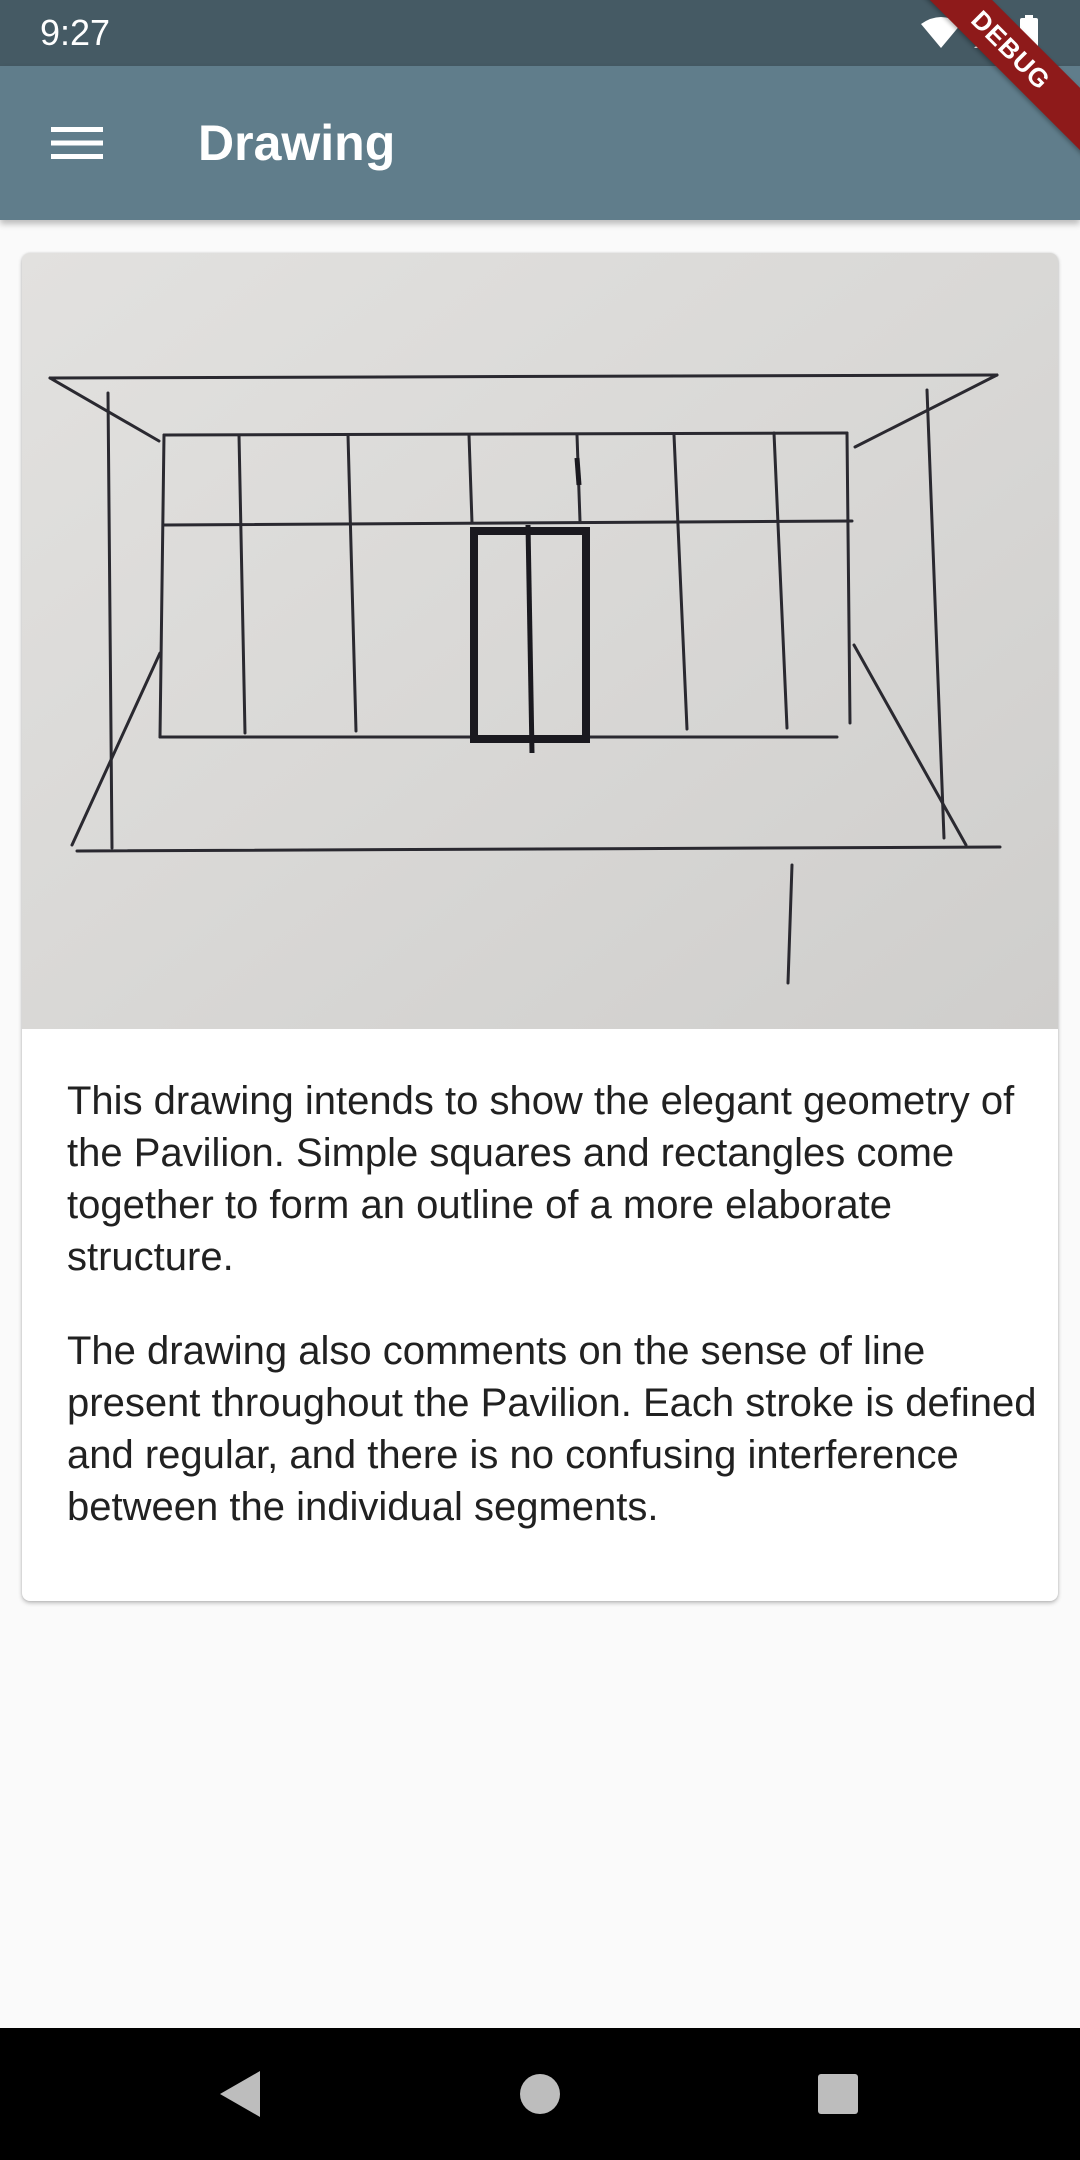 Image resolution: width=1080 pixels, height=2160 pixels. Describe the element at coordinates (75, 32) in the screenshot. I see `status-time: 9:27` at that location.